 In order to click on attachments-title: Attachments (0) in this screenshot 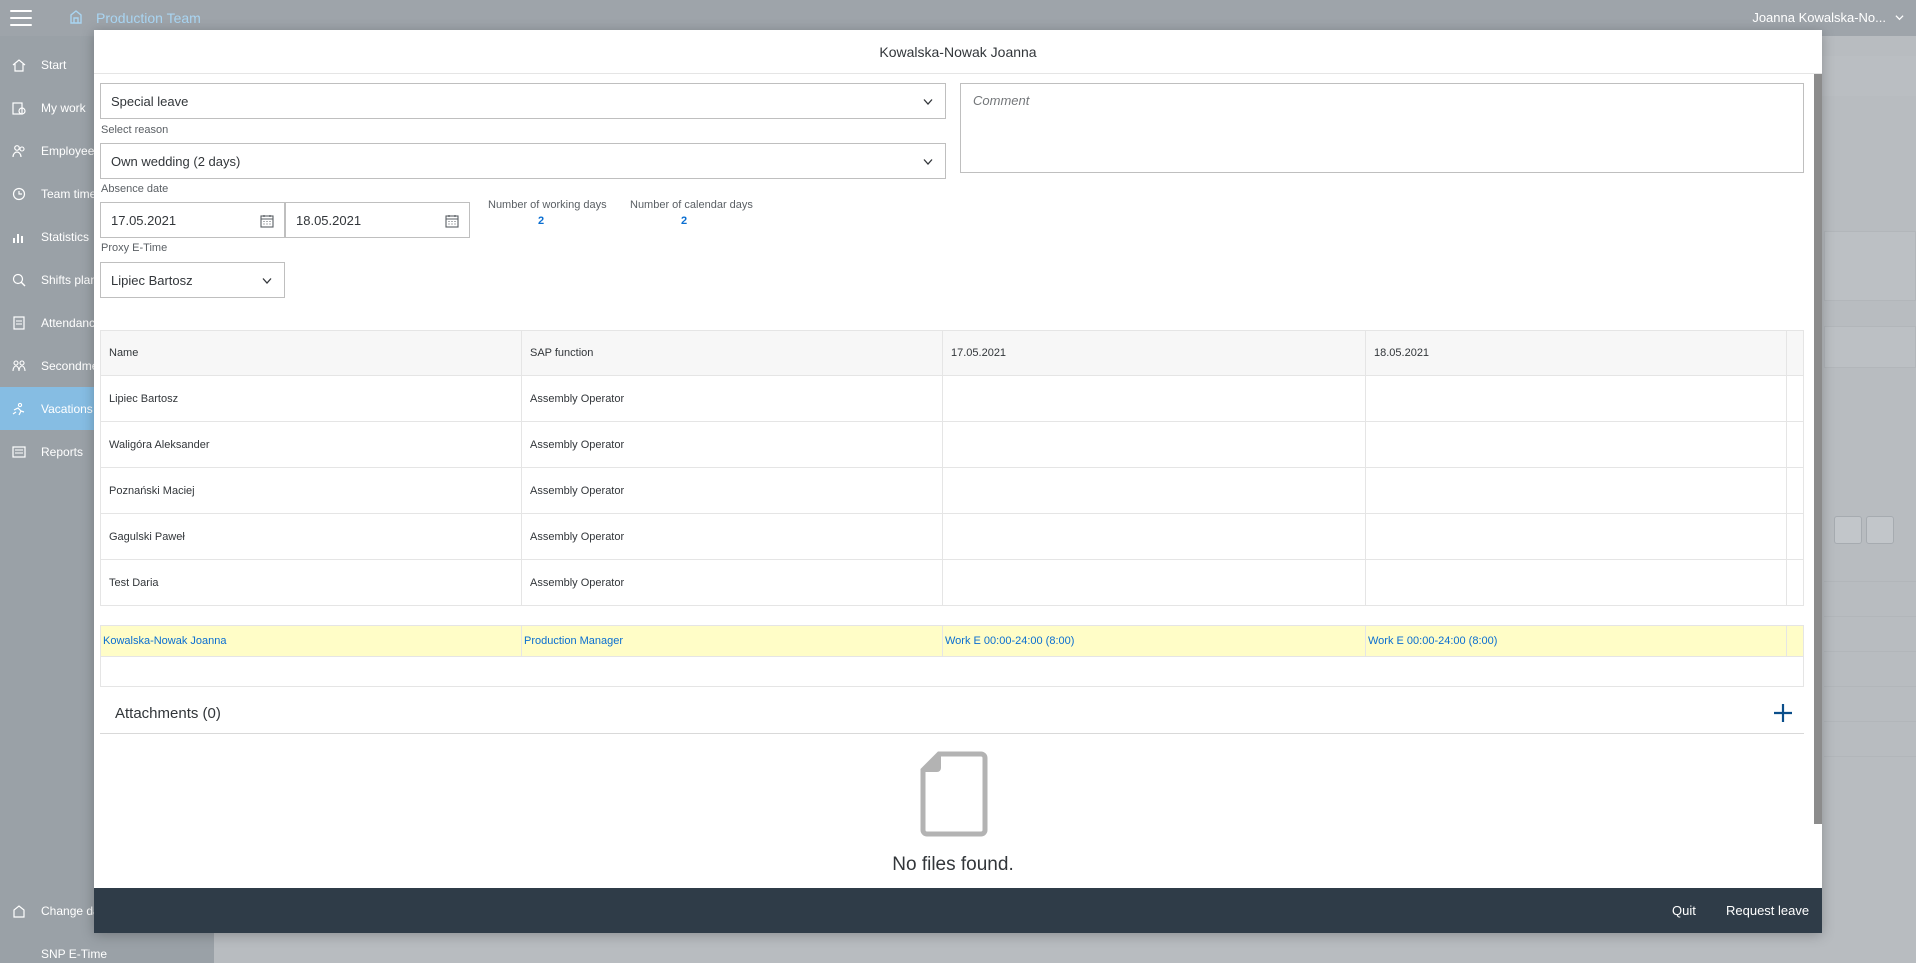, I will do `click(168, 713)`.